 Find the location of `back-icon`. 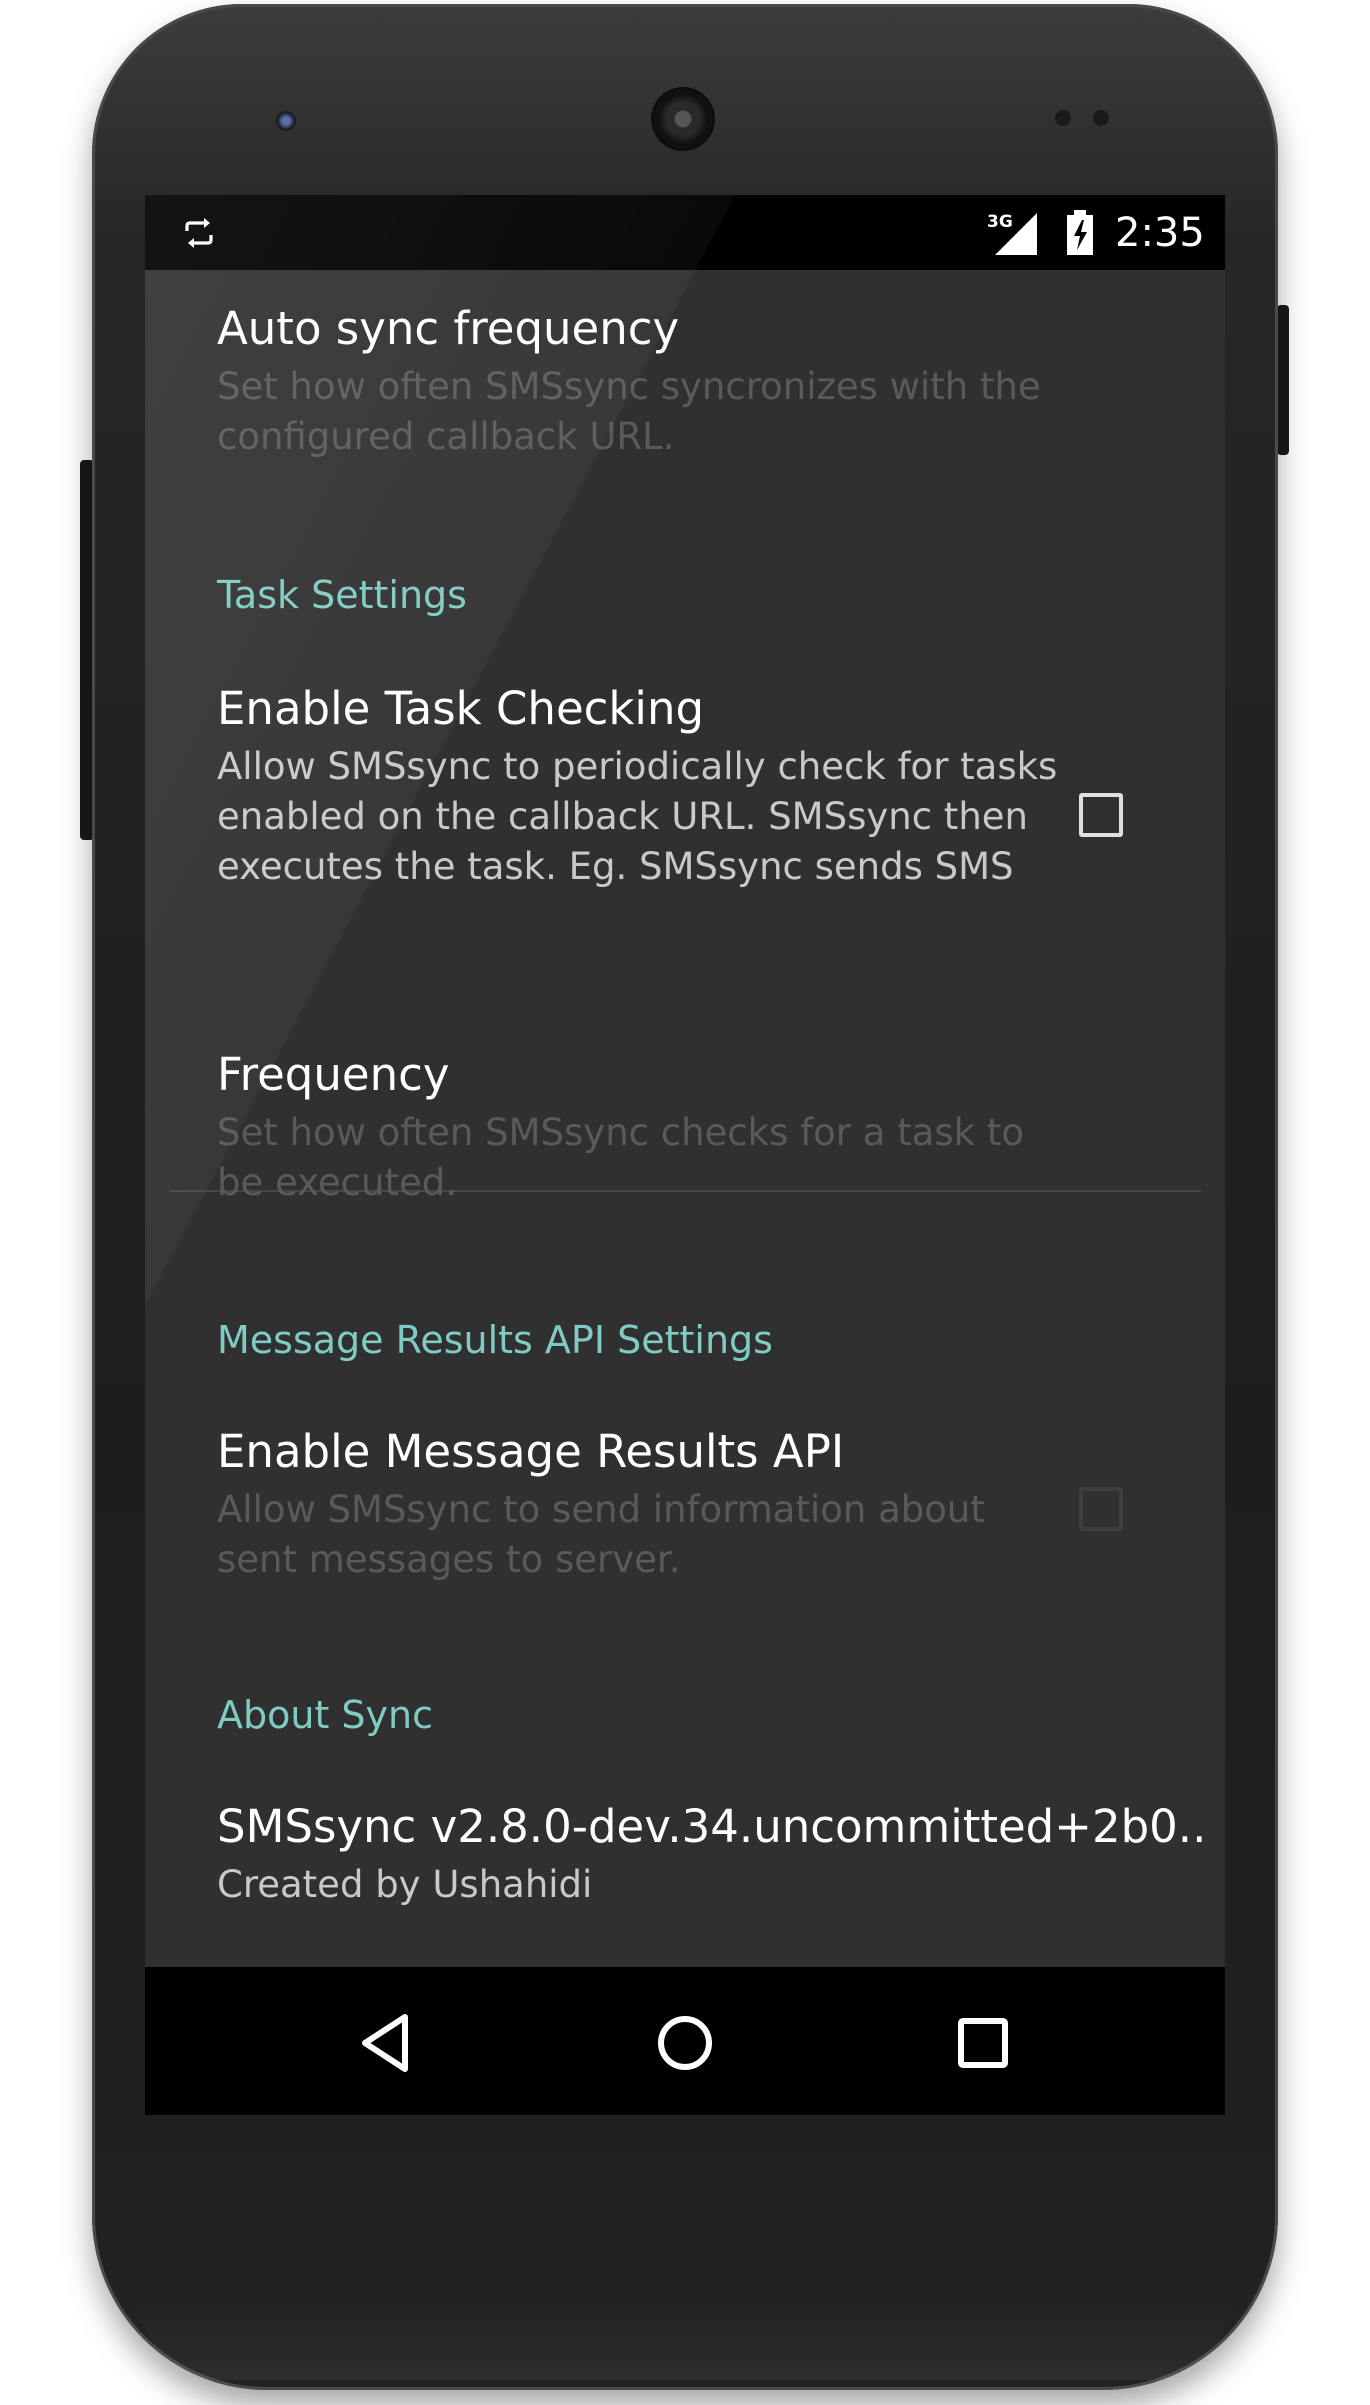

back-icon is located at coordinates (387, 2043).